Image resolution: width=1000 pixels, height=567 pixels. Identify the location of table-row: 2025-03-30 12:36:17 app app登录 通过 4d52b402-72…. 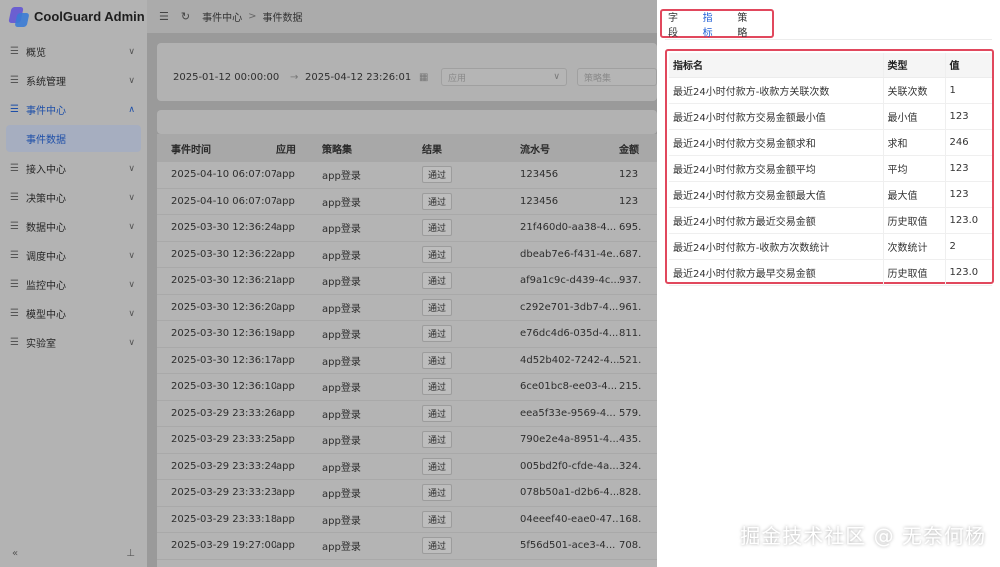
(407, 361).